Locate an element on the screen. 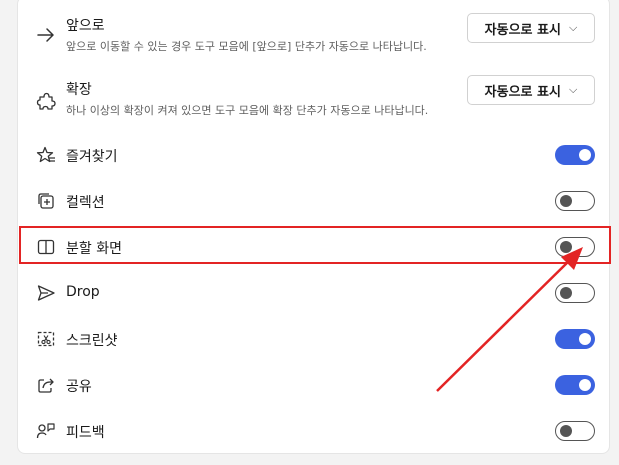  share-toggle is located at coordinates (575, 385).